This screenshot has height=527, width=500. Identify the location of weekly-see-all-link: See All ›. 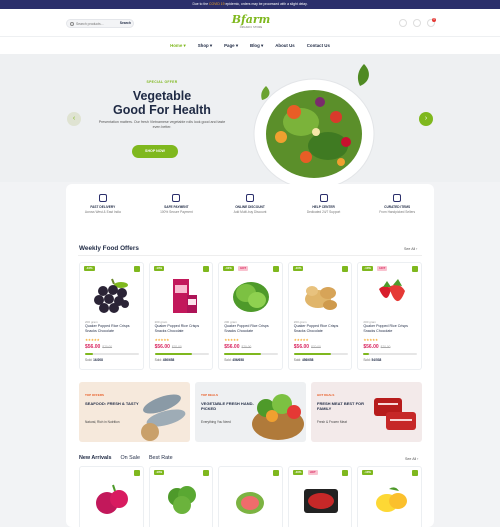
(410, 249).